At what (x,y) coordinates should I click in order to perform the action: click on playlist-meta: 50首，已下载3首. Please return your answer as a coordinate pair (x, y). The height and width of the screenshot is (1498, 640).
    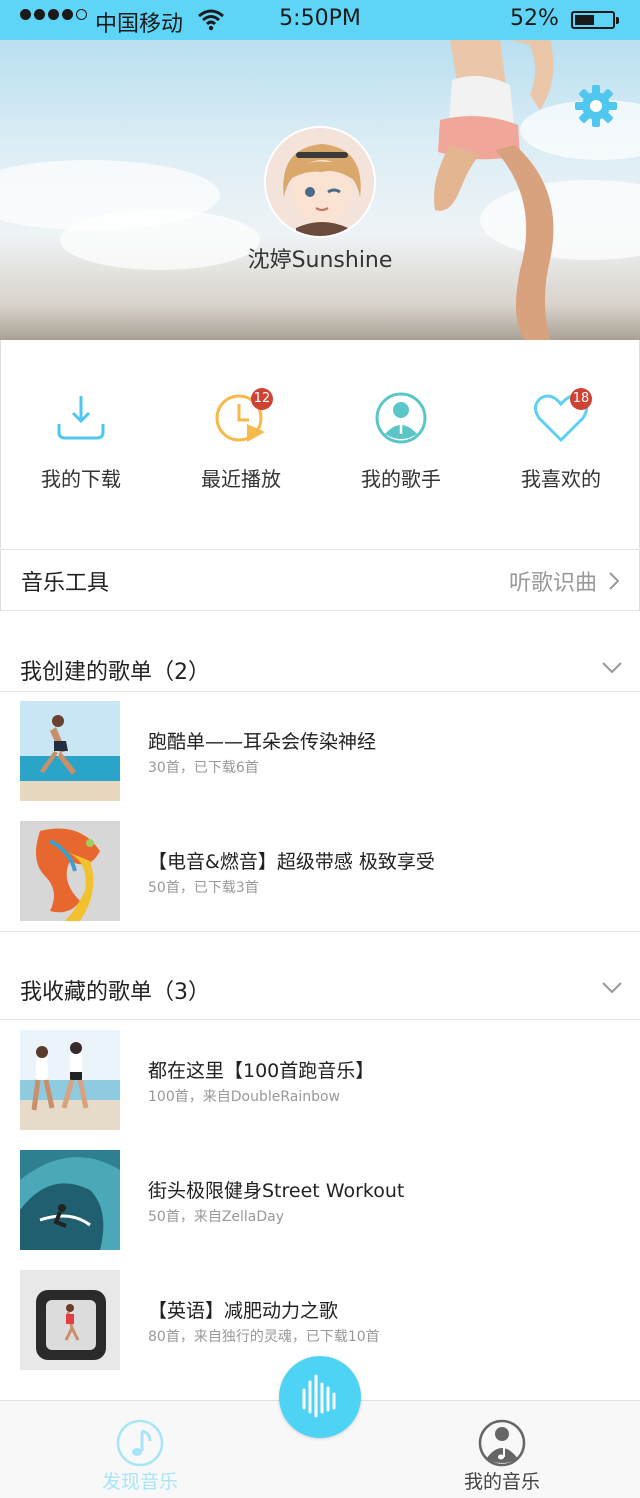
    Looking at the image, I should click on (203, 888).